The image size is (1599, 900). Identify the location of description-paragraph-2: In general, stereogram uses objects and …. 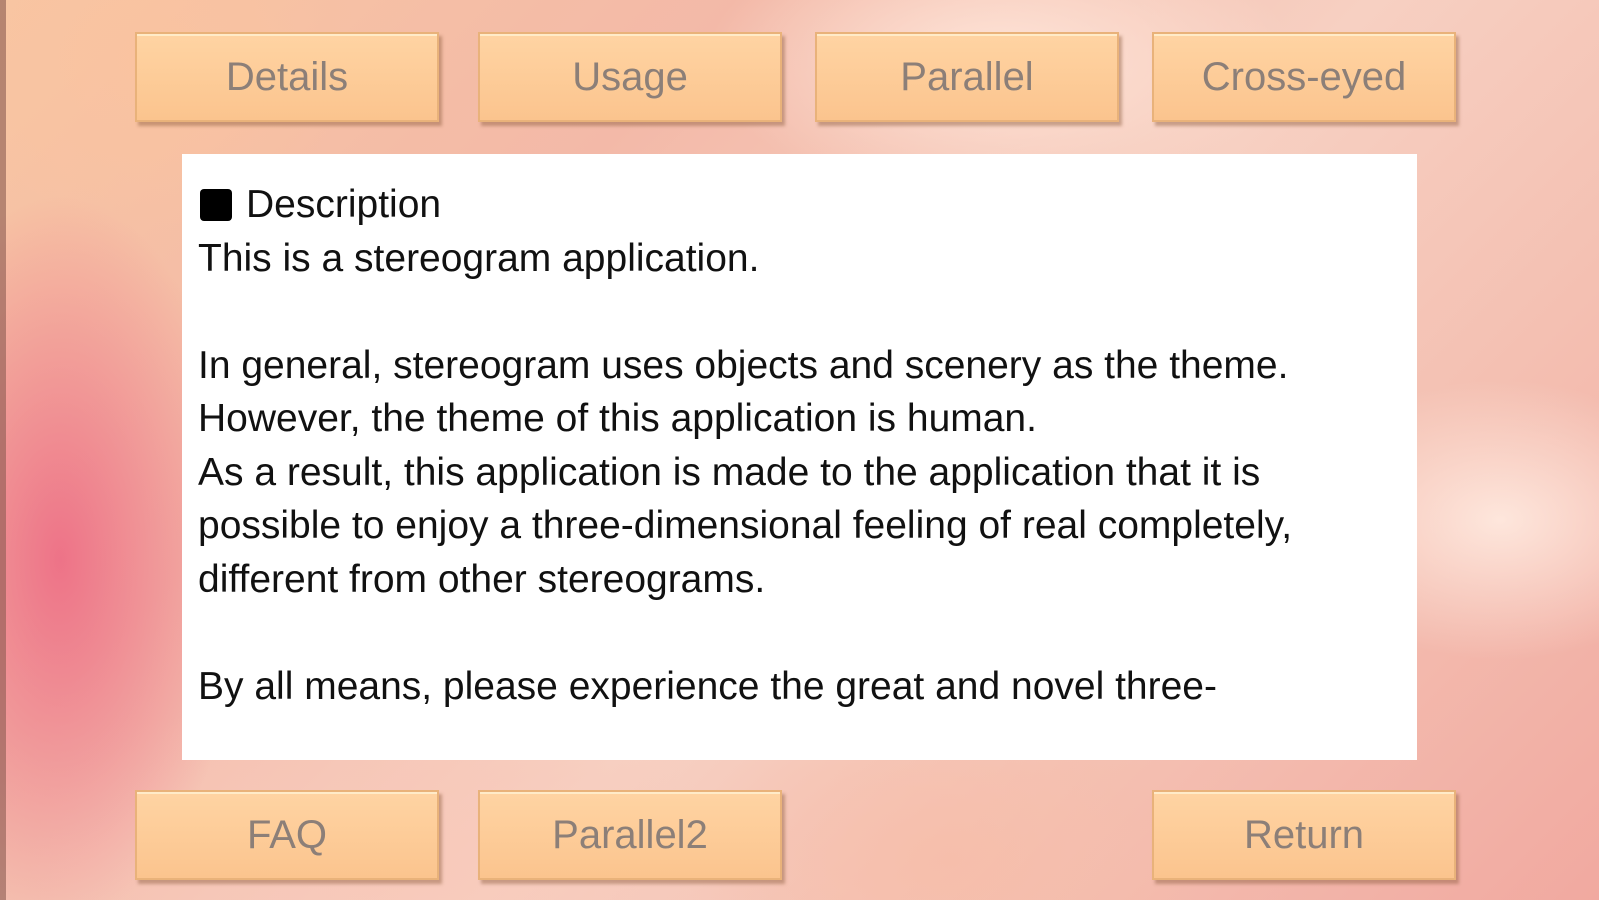
(743, 365).